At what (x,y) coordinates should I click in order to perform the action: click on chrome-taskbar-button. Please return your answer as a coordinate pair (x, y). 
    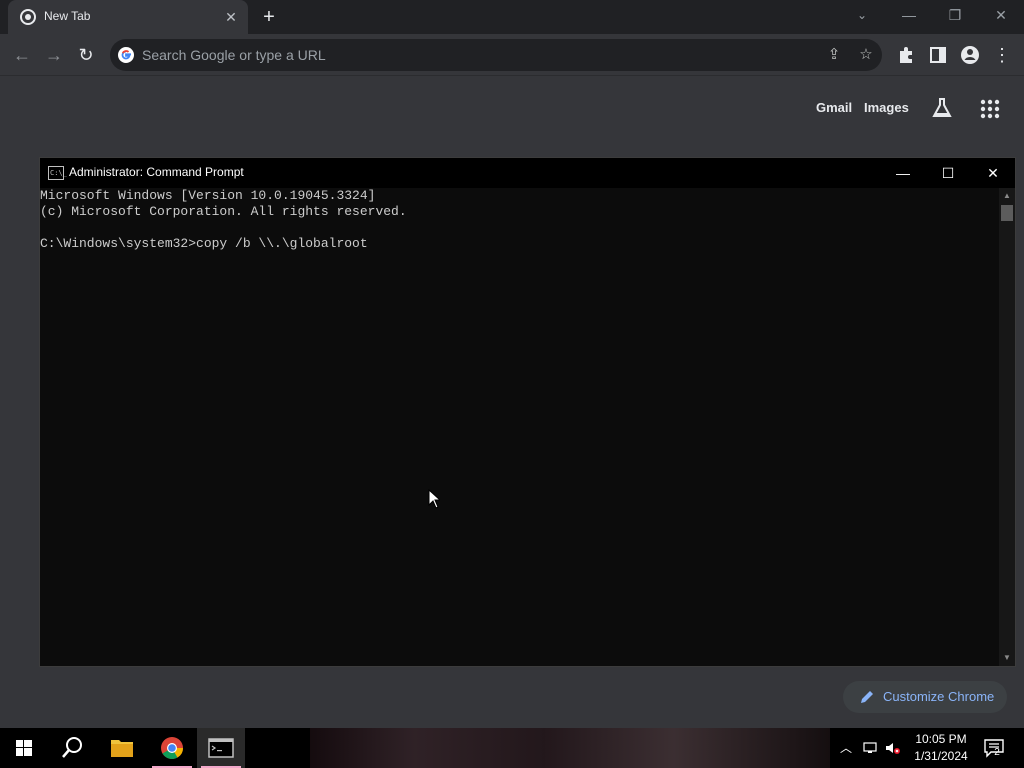
    Looking at the image, I should click on (172, 748).